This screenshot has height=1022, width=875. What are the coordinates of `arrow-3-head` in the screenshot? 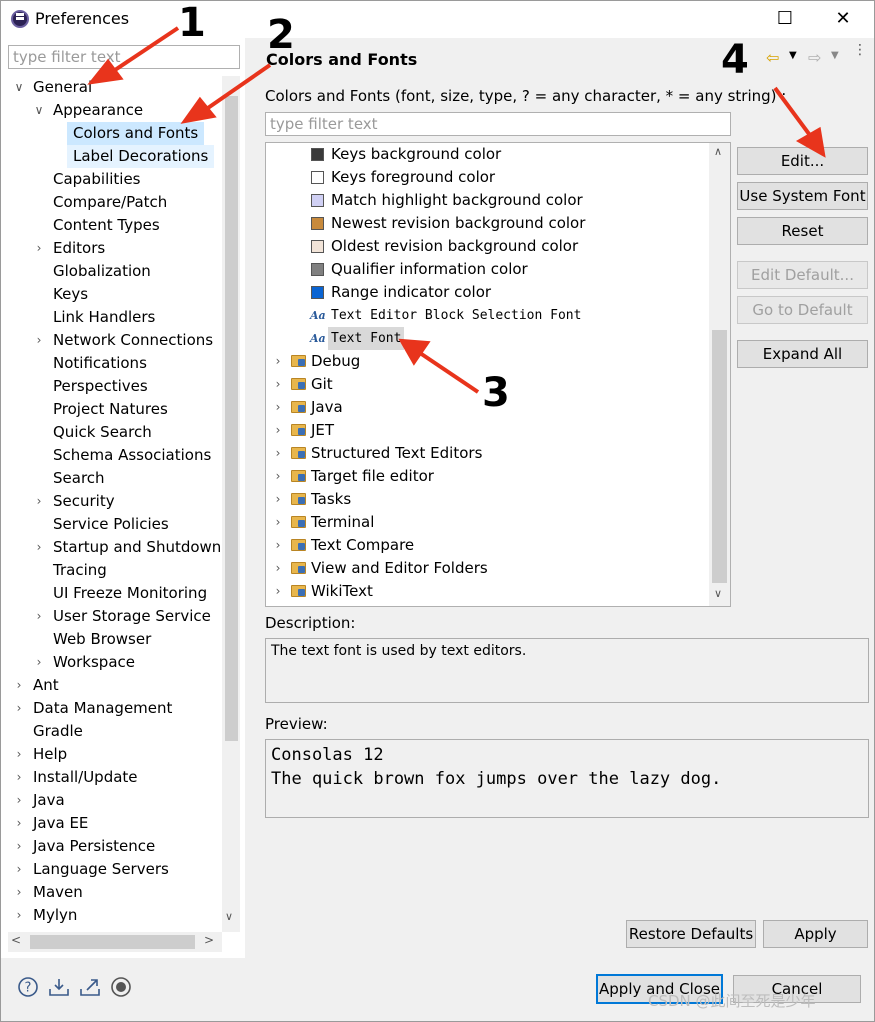 It's located at (414, 352).